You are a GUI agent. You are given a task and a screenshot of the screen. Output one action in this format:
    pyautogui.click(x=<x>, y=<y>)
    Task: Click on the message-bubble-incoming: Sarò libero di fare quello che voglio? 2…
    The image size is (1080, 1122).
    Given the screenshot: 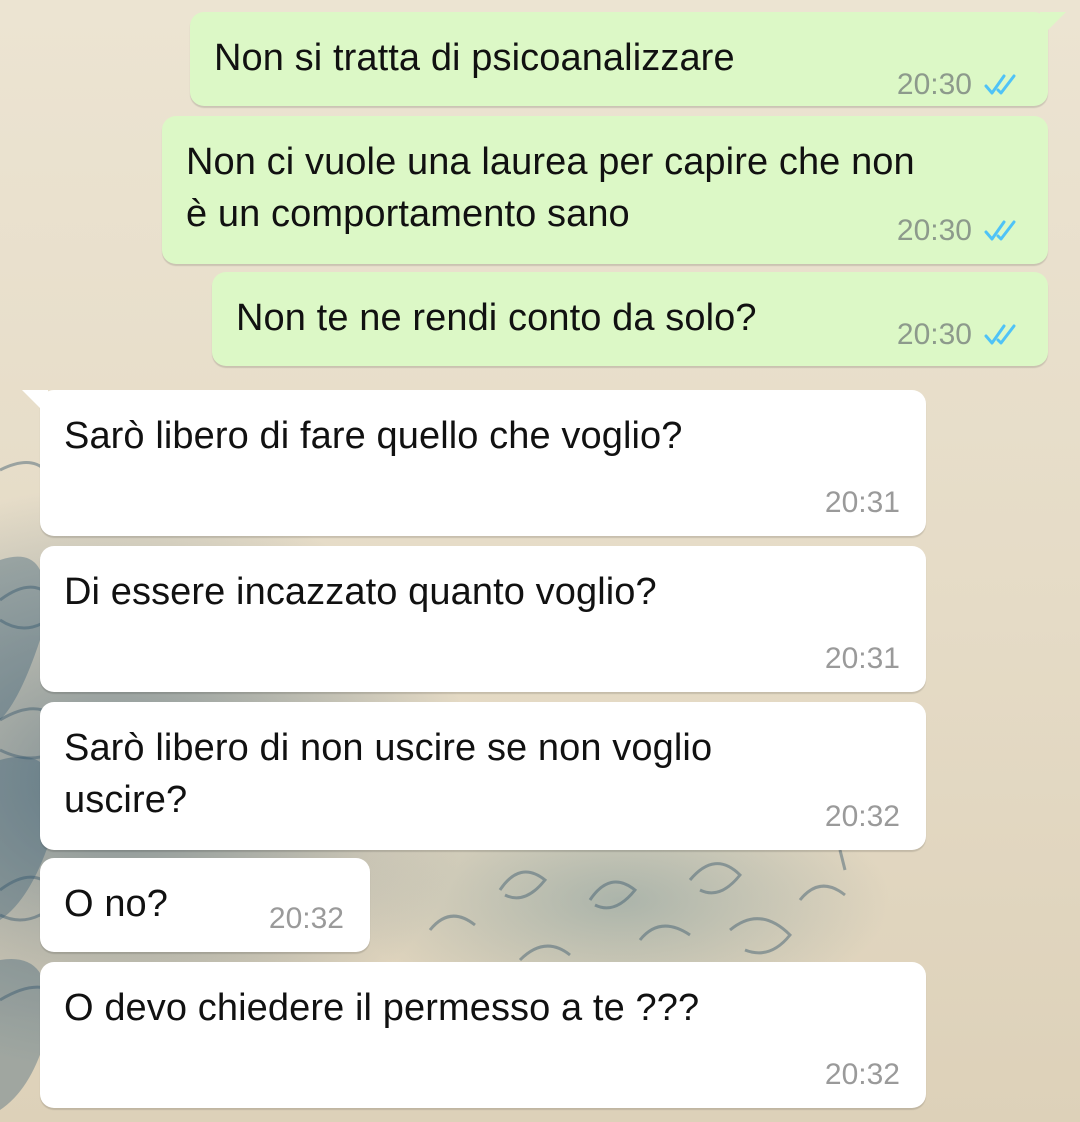 What is the action you would take?
    pyautogui.click(x=474, y=463)
    